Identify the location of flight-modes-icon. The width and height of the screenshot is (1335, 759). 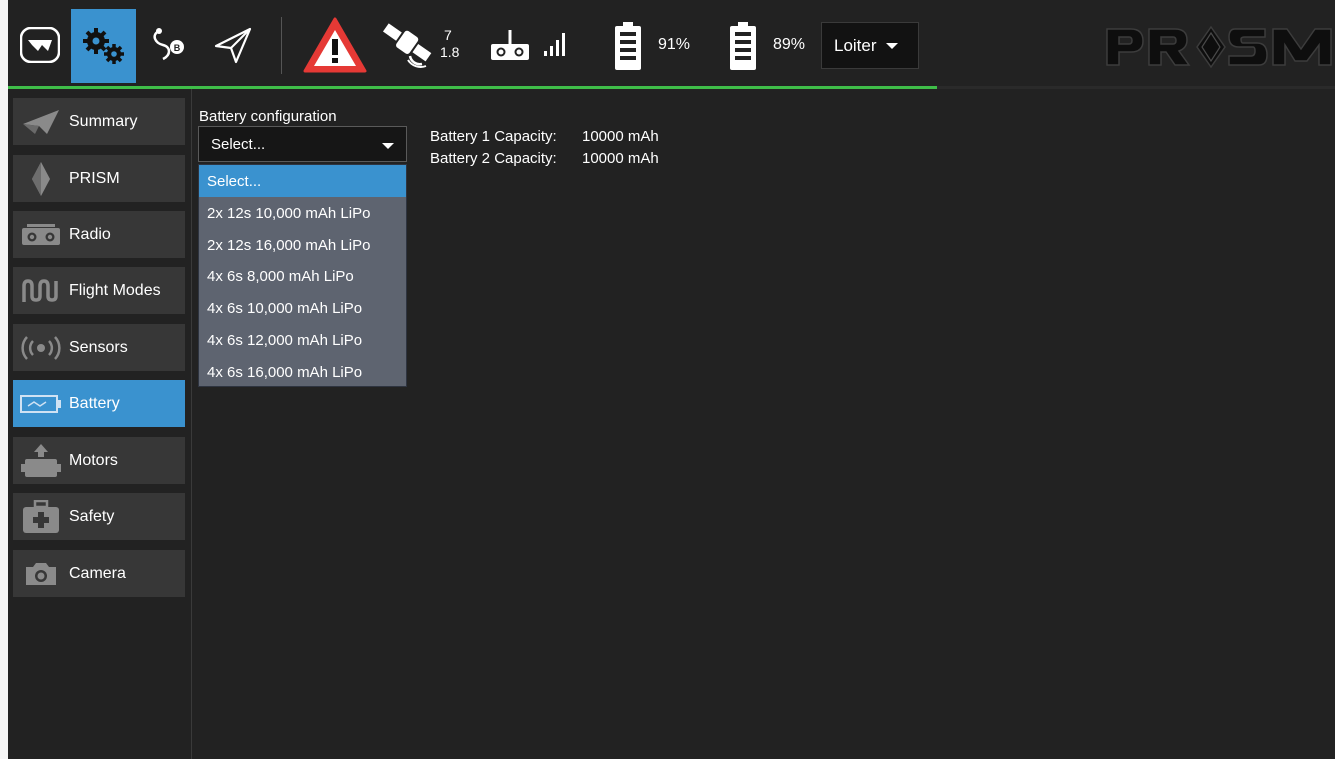
(41, 290).